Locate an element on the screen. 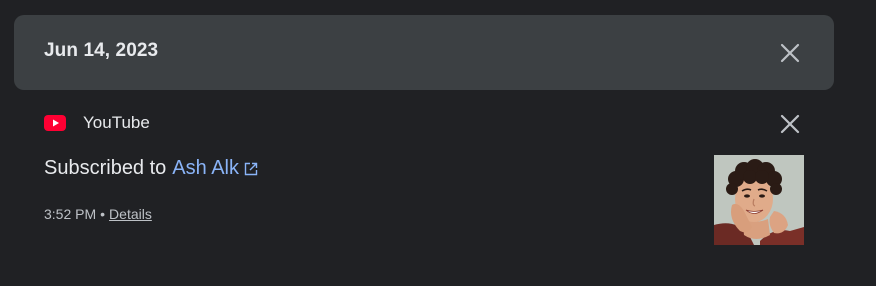  activity-action: Subscribed to is located at coordinates (105, 168).